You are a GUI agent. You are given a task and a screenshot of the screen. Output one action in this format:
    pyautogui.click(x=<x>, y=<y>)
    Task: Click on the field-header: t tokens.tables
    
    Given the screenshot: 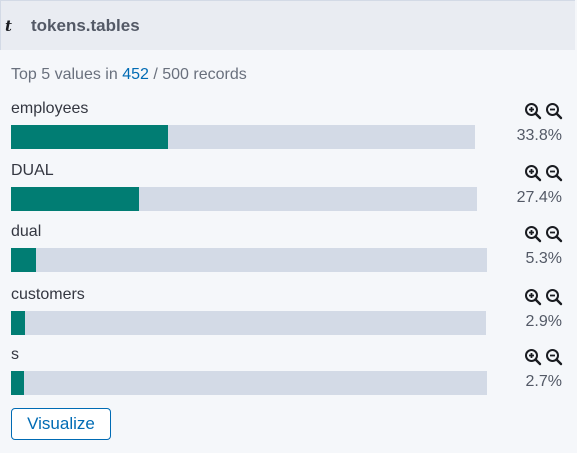 What is the action you would take?
    pyautogui.click(x=287, y=25)
    